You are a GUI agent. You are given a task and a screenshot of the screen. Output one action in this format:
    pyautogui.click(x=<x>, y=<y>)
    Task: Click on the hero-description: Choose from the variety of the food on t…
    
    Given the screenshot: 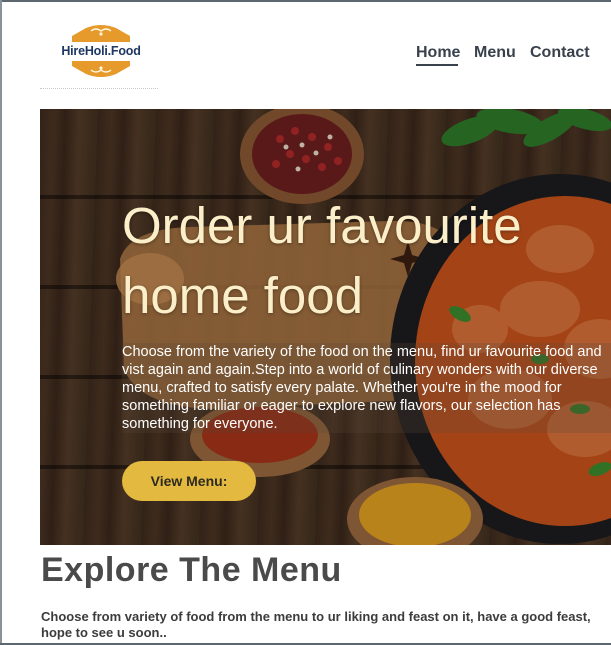 What is the action you would take?
    pyautogui.click(x=366, y=388)
    